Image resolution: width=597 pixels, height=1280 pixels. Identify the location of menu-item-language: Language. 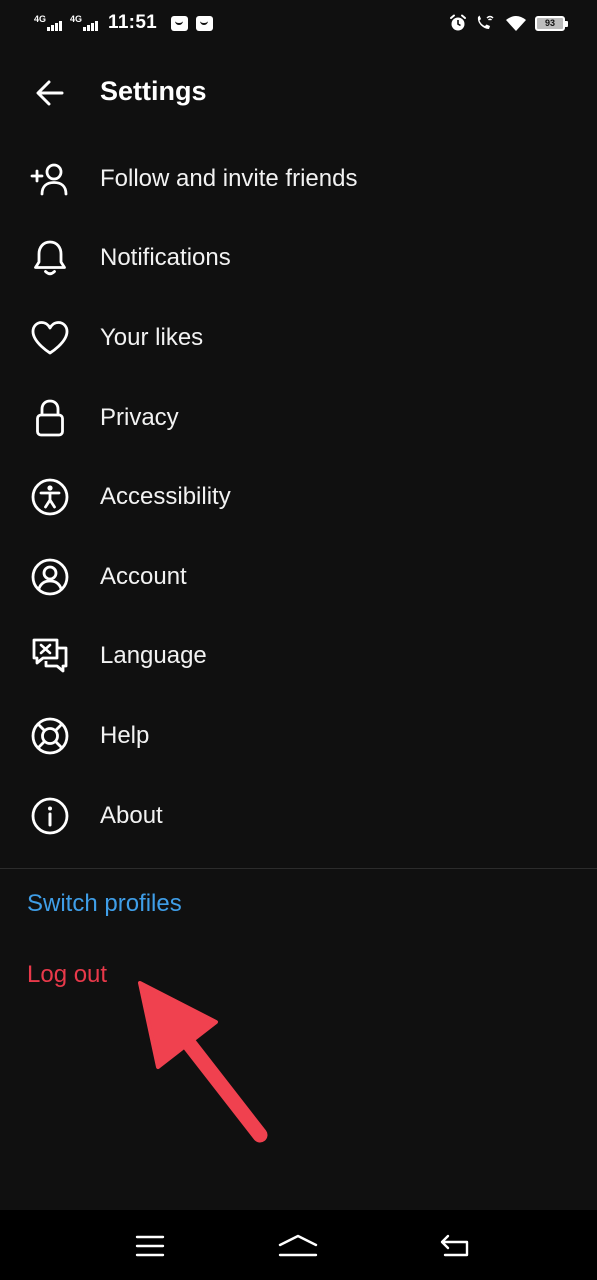
(298, 657).